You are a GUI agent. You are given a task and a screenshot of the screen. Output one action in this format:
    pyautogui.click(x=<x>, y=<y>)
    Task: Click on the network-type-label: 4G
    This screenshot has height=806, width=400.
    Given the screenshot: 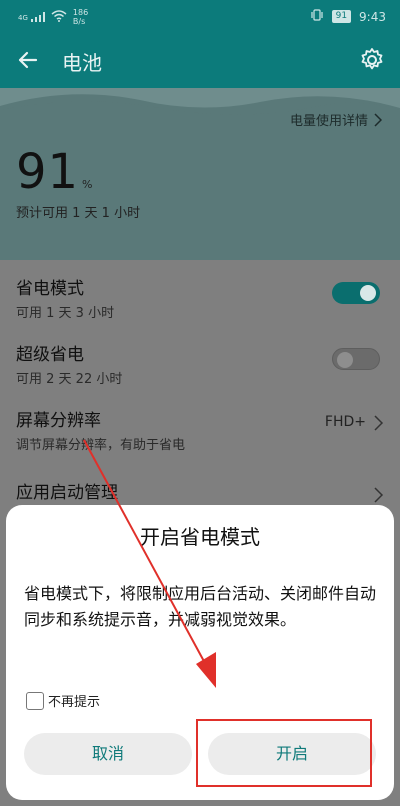 What is the action you would take?
    pyautogui.click(x=23, y=18)
    